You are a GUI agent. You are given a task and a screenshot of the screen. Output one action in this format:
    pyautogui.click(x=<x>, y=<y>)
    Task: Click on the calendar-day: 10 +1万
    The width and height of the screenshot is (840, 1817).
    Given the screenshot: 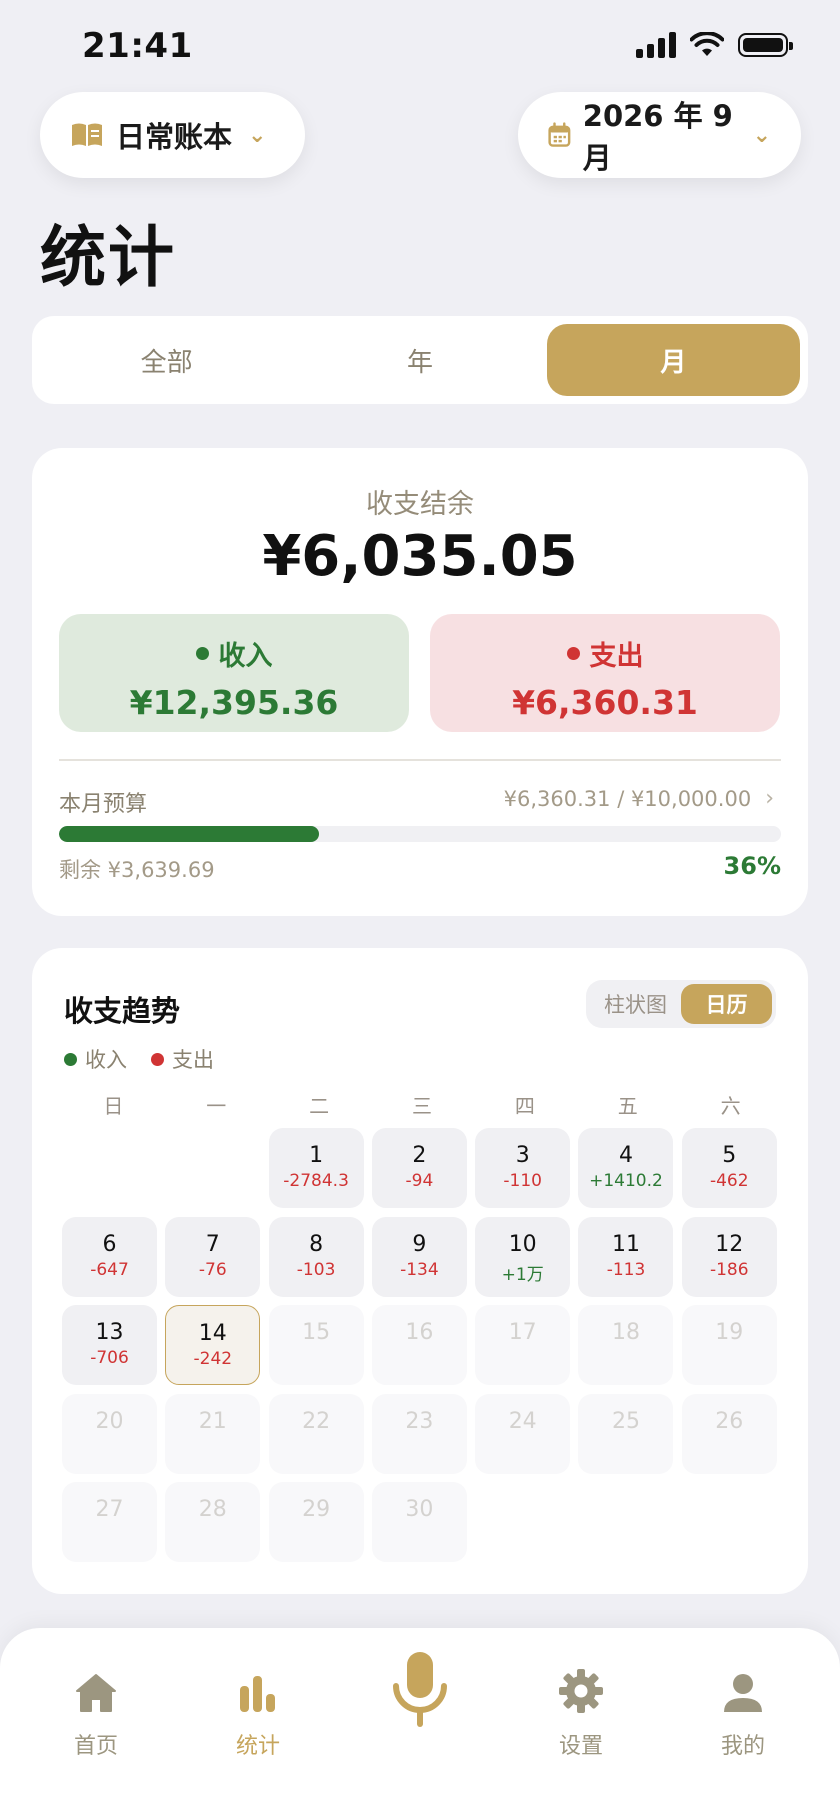 What is the action you would take?
    pyautogui.click(x=523, y=1256)
    